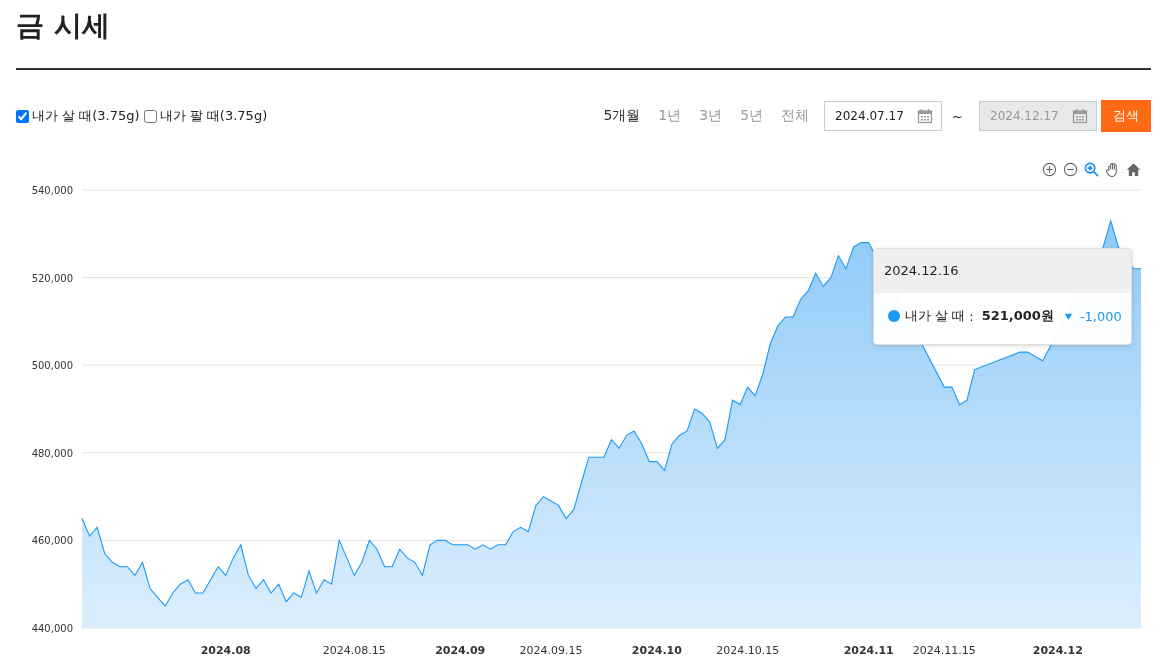 The height and width of the screenshot is (672, 1153). Describe the element at coordinates (460, 650) in the screenshot. I see `x-axis-label: 2024.09` at that location.